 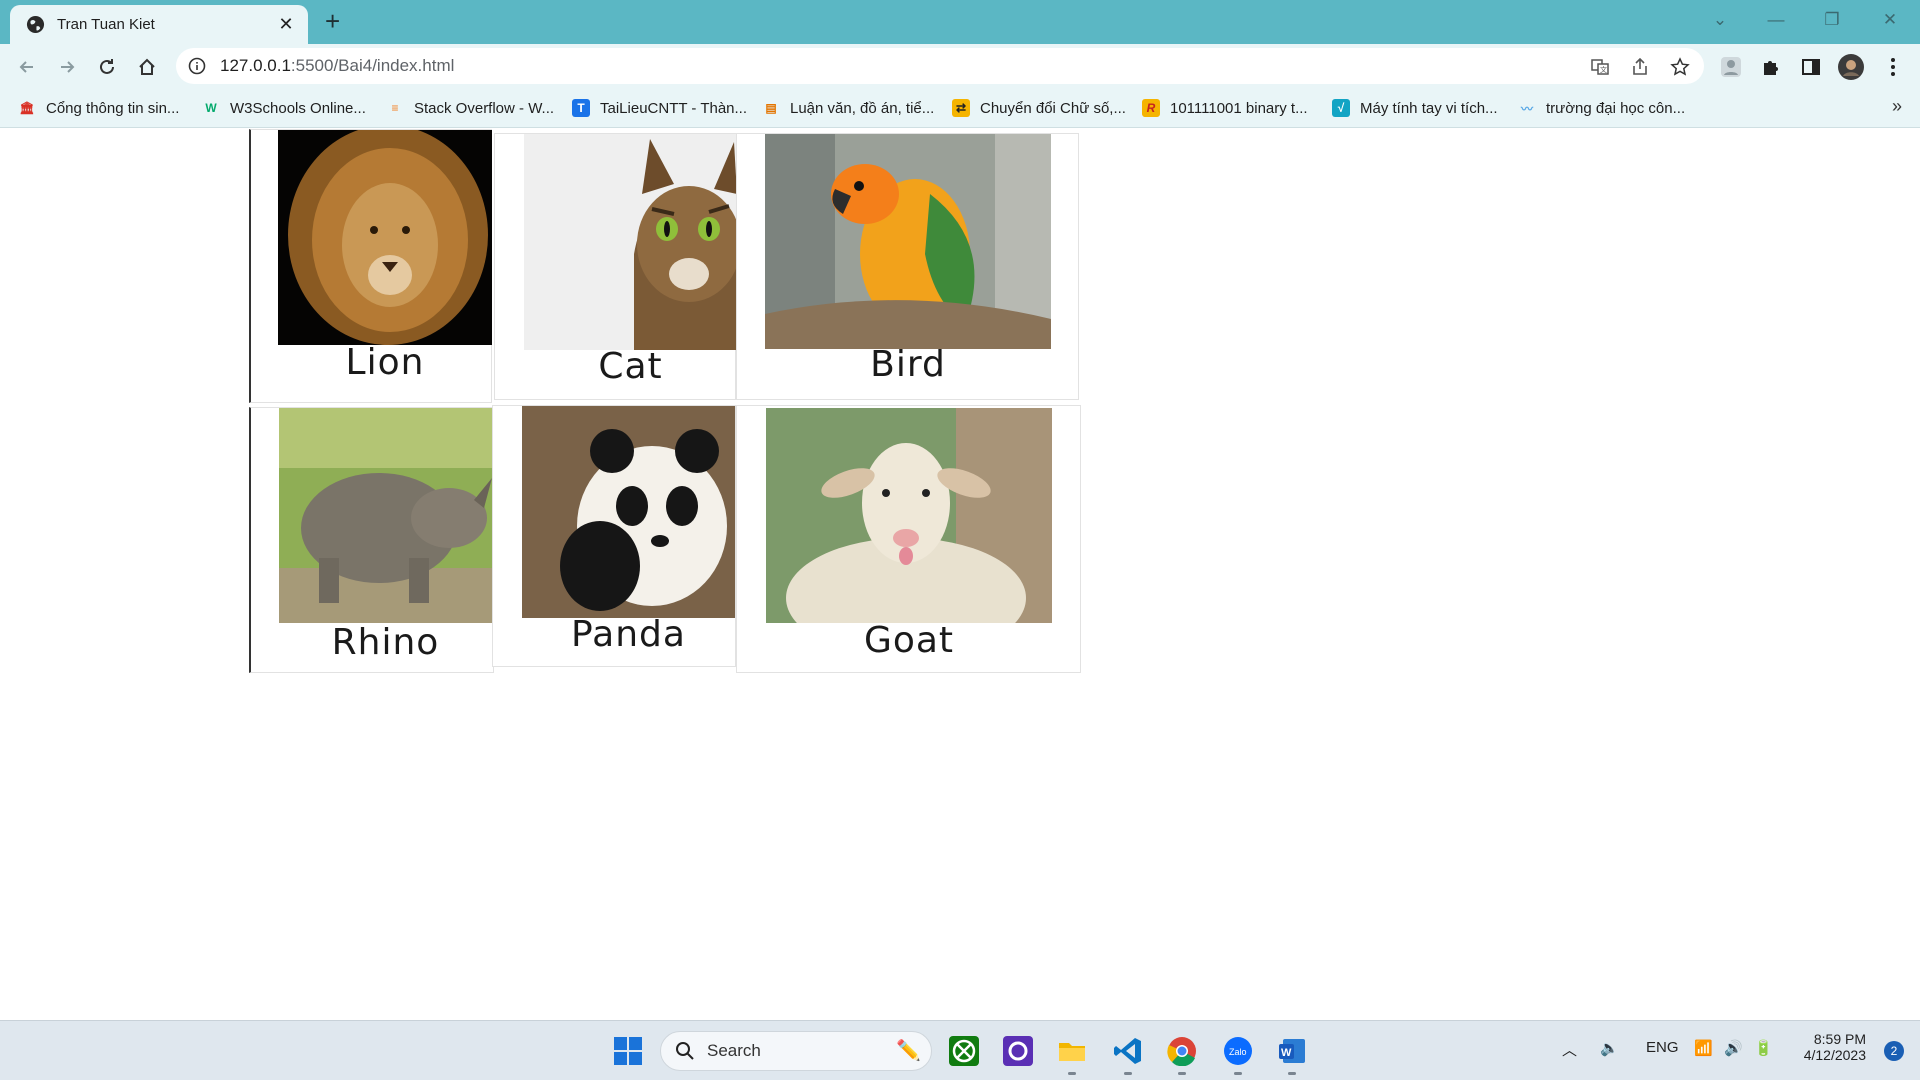 I want to click on avatar-icon, so click(x=1851, y=67).